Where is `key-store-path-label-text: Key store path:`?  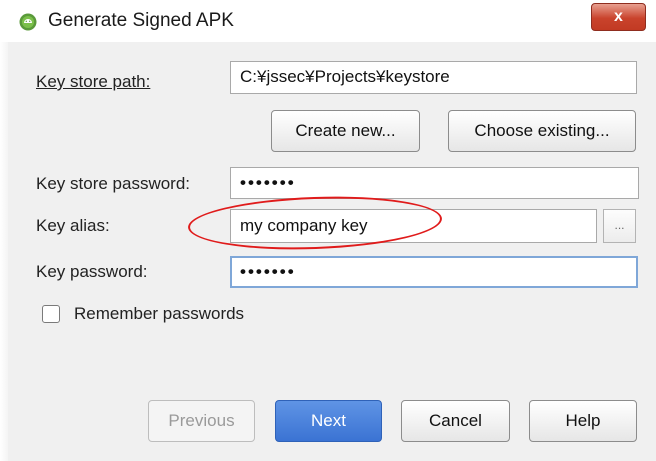 key-store-path-label-text: Key store path: is located at coordinates (93, 81).